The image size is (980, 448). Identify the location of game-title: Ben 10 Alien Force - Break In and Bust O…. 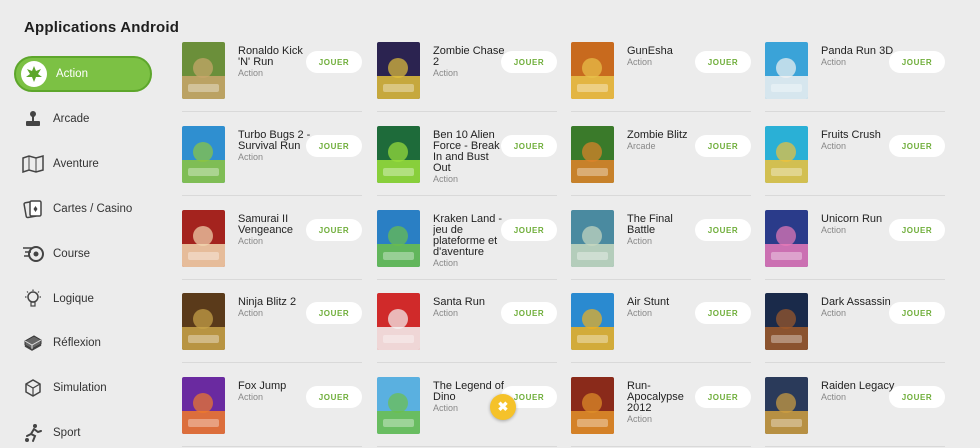
(471, 157).